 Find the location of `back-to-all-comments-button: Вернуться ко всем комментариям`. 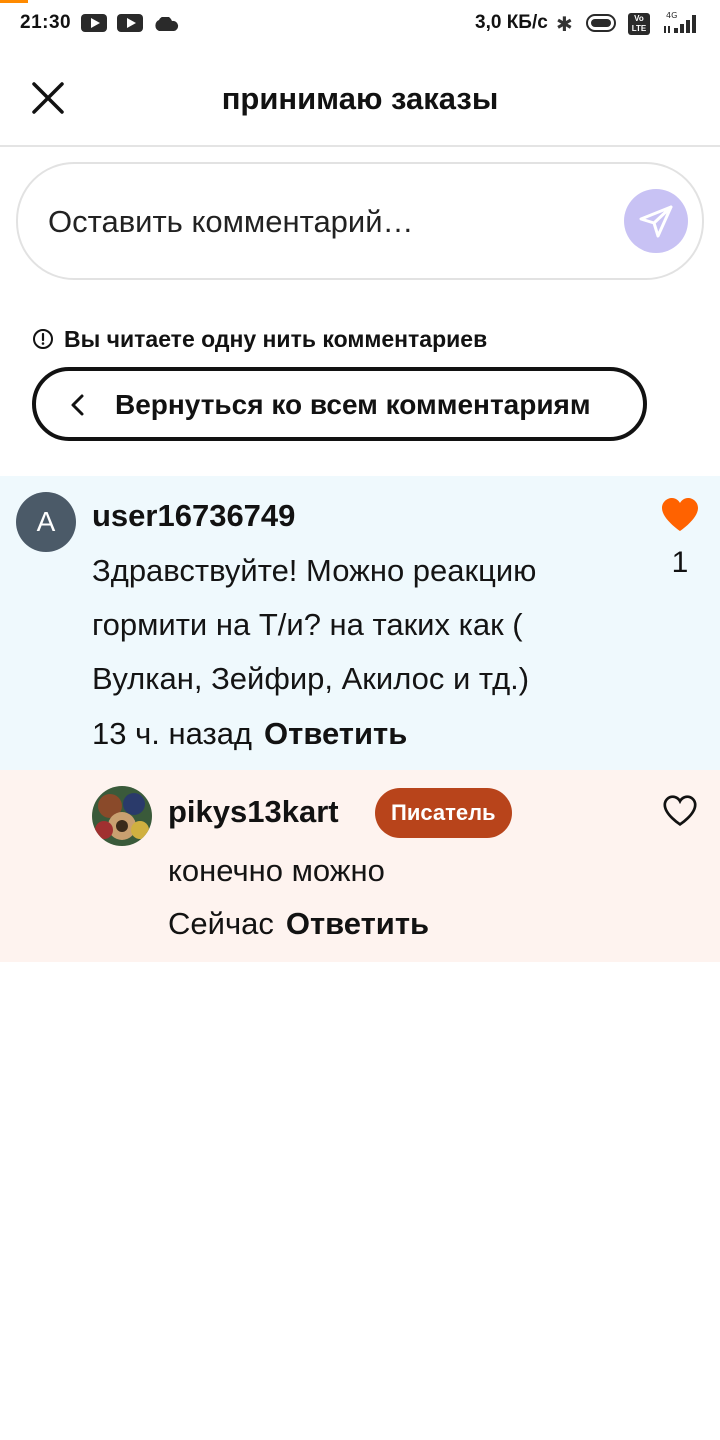

back-to-all-comments-button: Вернуться ко всем комментариям is located at coordinates (339, 404).